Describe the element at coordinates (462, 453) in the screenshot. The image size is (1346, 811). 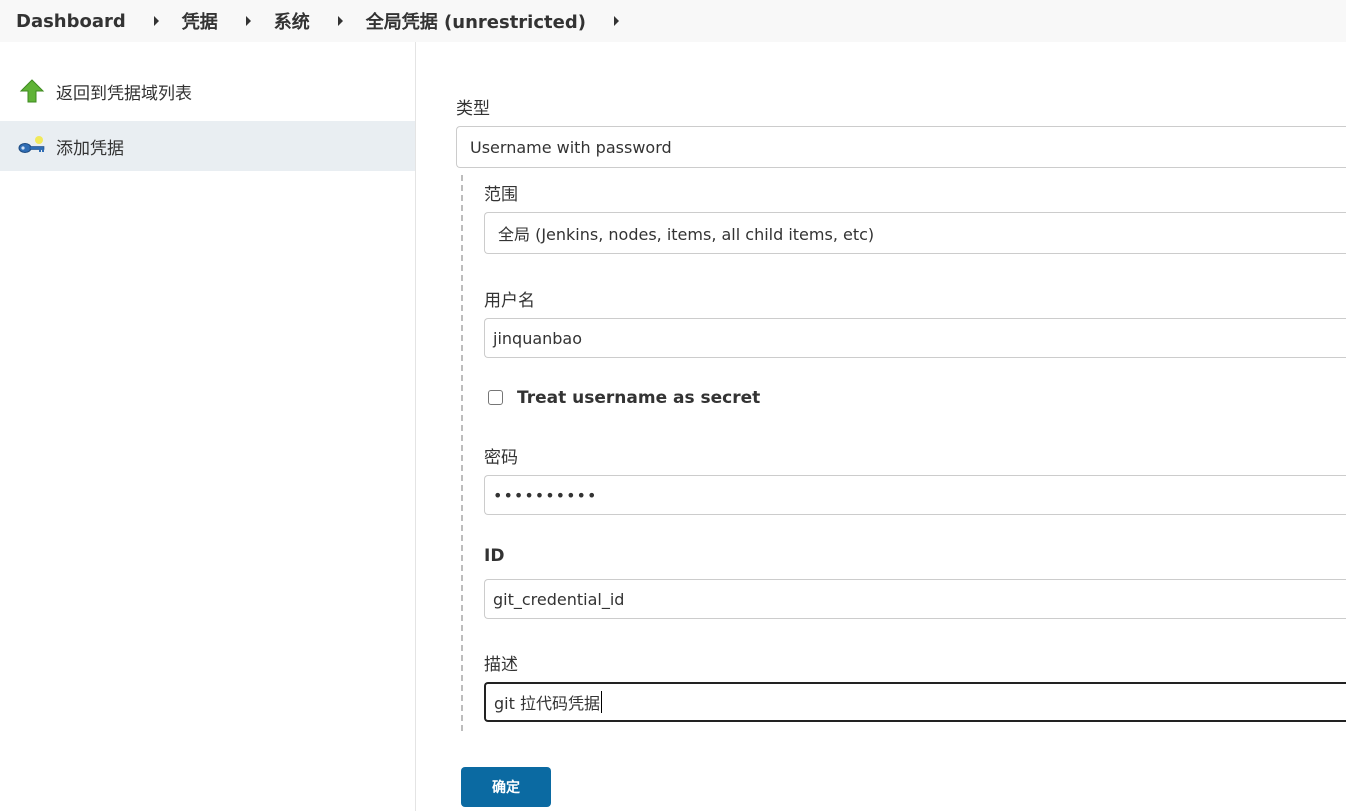
I see `nested-section-divider` at that location.